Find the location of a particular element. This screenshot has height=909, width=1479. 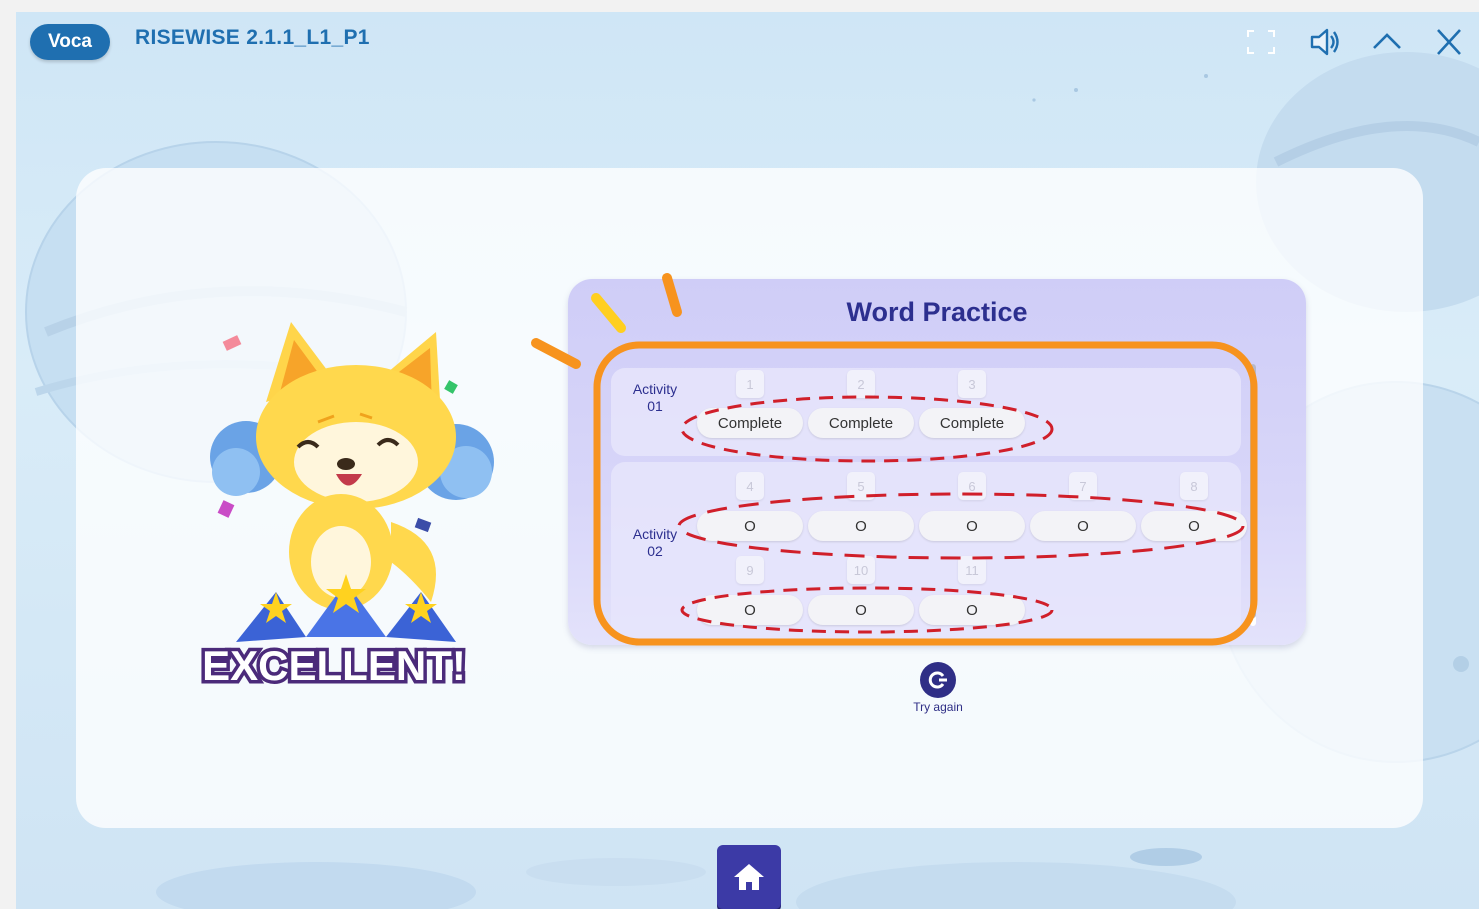

activity-02-label: Activity 02 is located at coordinates (655, 543).